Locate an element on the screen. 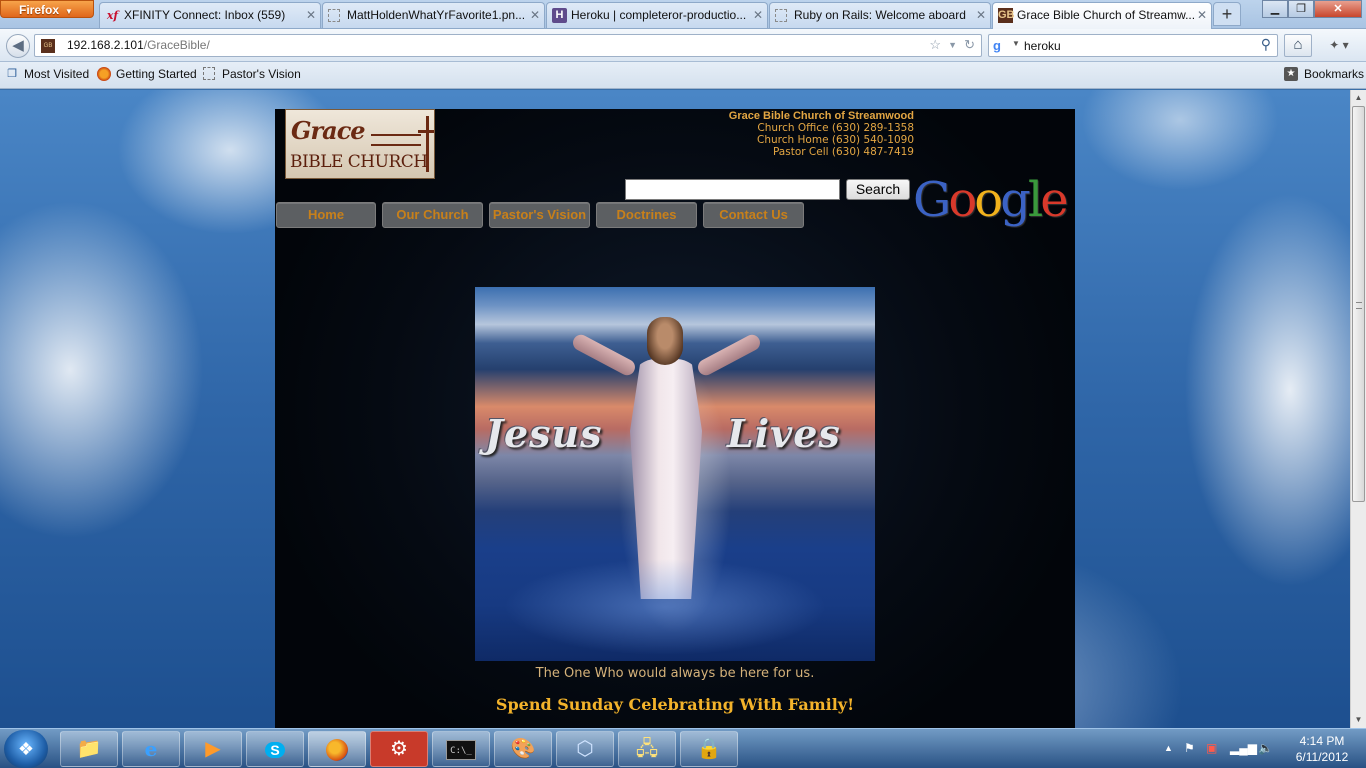  bookmark-most-visited: ❐ Most Visited is located at coordinates (47, 74).